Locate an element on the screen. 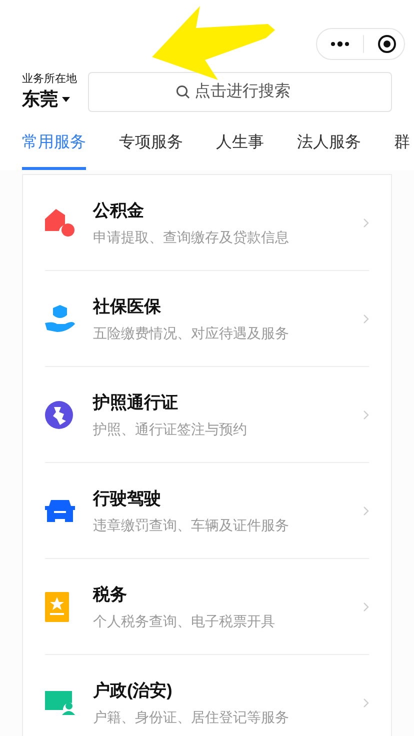  more-icon is located at coordinates (340, 44).